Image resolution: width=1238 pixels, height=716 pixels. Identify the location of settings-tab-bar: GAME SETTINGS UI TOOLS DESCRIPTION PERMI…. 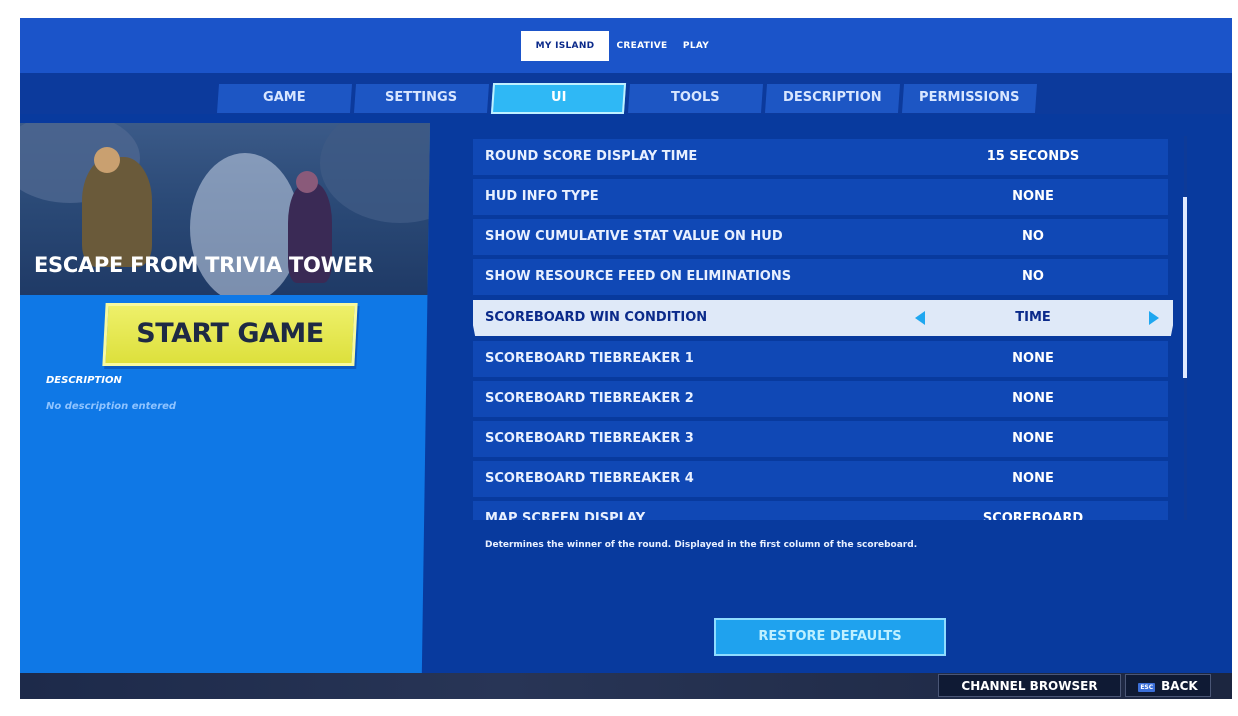
(626, 93).